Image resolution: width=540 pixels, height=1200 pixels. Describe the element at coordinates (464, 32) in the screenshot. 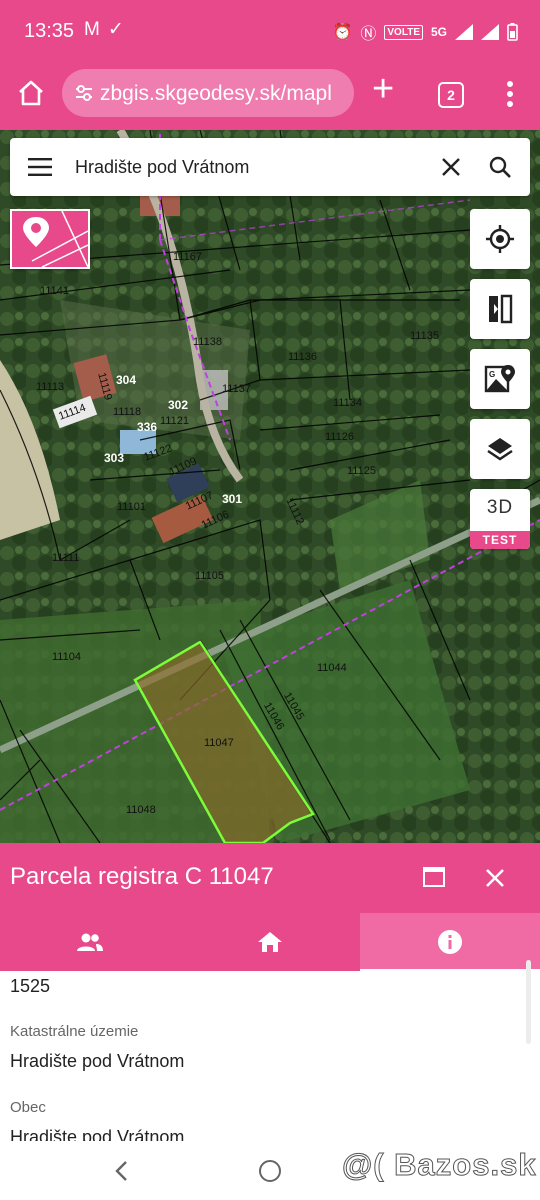

I see `signal-icon` at that location.